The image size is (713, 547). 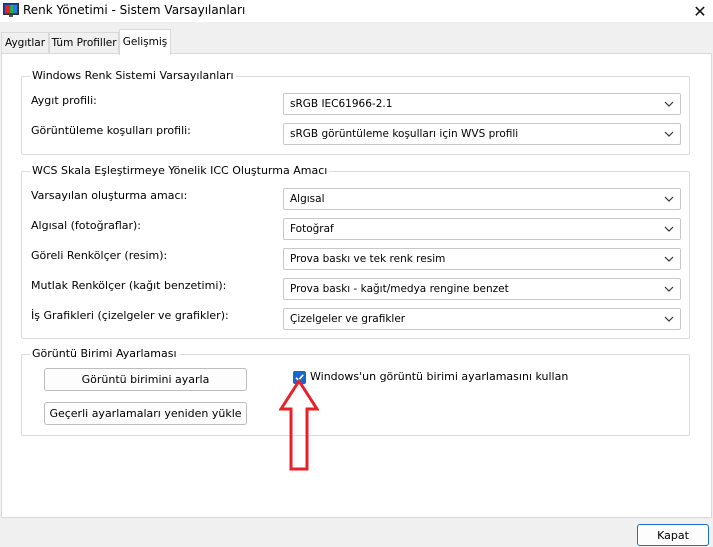 What do you see at coordinates (134, 10) in the screenshot?
I see `window-title: Renk Yönetimi - Sistem Varsayılanları` at bounding box center [134, 10].